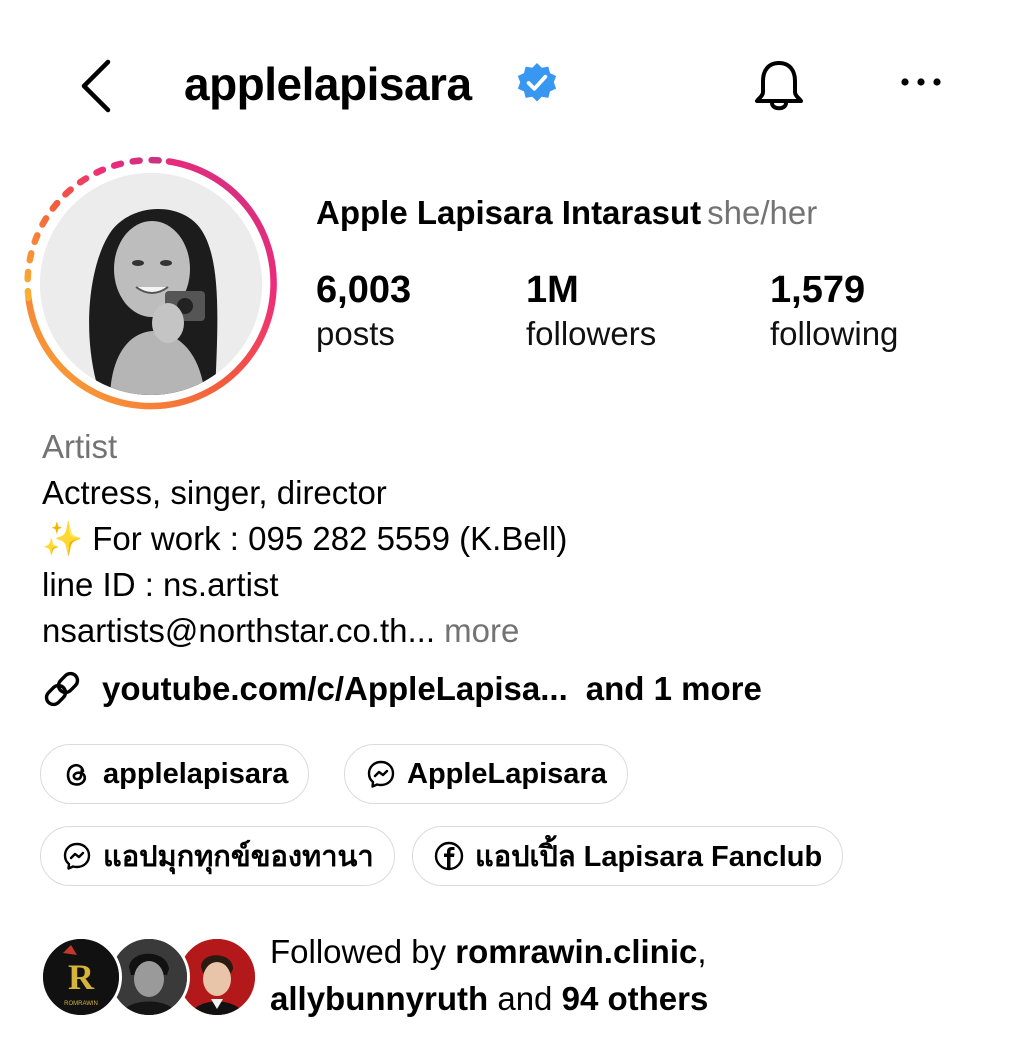 Image resolution: width=1024 pixels, height=1044 pixels. What do you see at coordinates (96, 86) in the screenshot?
I see `back-icon` at bounding box center [96, 86].